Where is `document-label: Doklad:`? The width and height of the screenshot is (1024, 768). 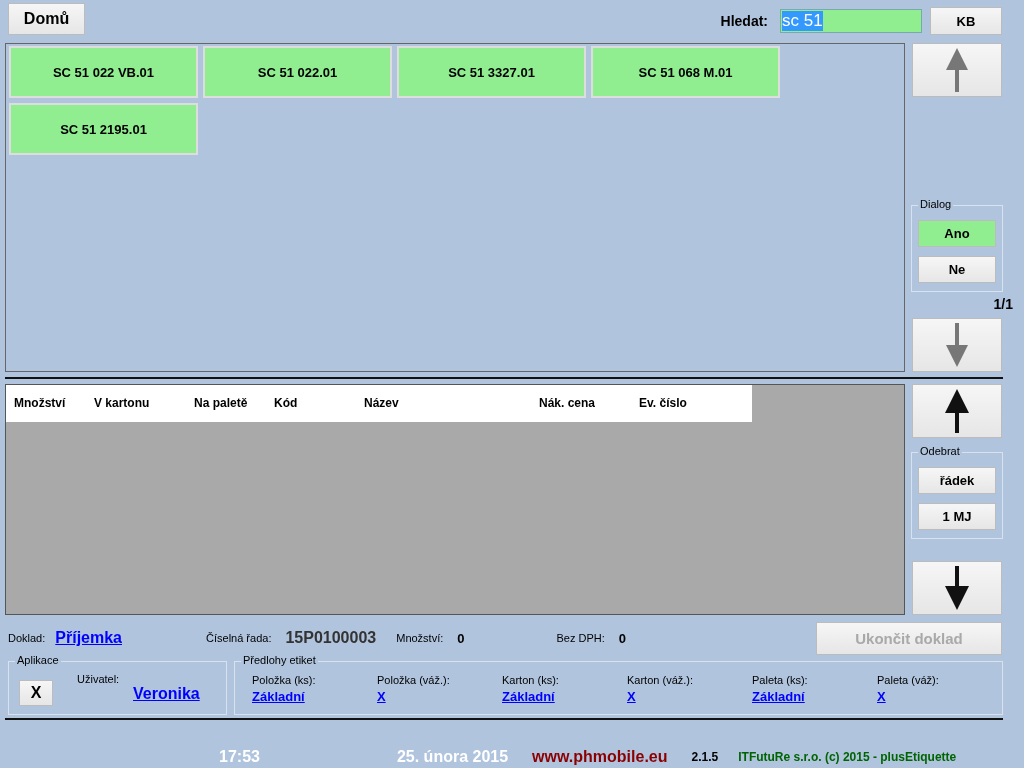
document-label: Doklad: is located at coordinates (27, 638).